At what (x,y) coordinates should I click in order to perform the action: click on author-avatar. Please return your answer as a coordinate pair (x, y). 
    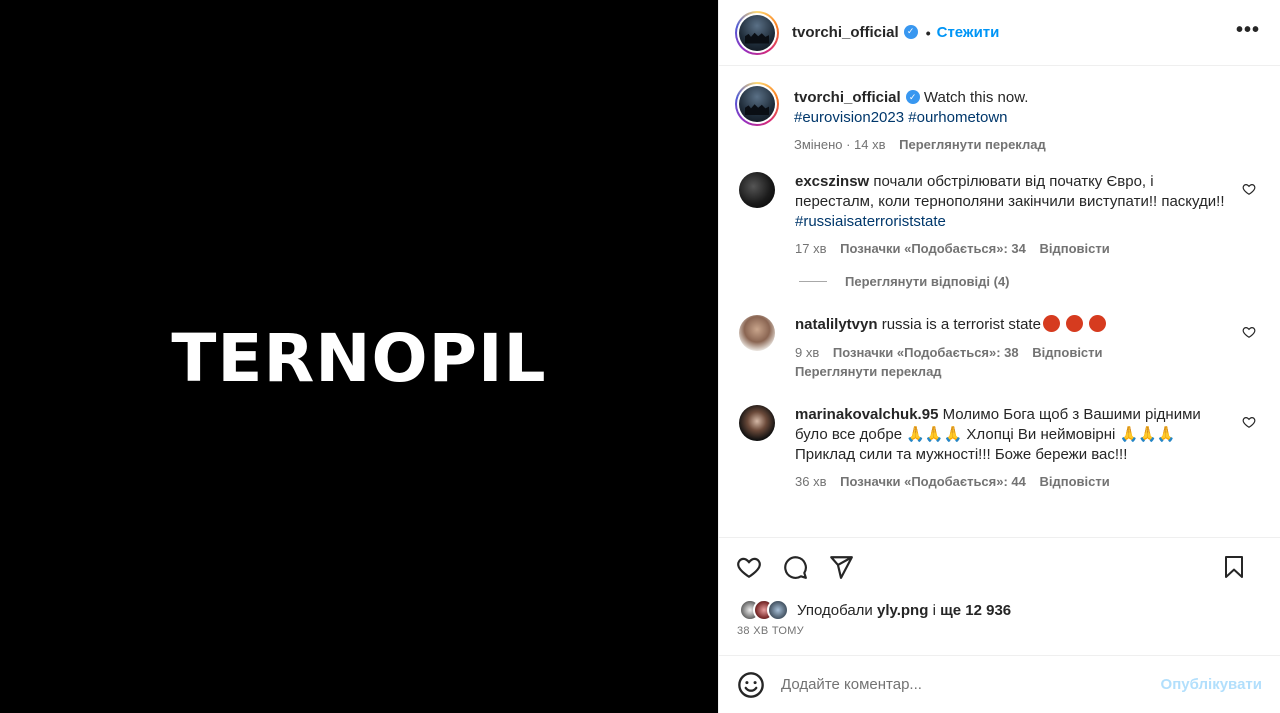
    Looking at the image, I should click on (757, 32).